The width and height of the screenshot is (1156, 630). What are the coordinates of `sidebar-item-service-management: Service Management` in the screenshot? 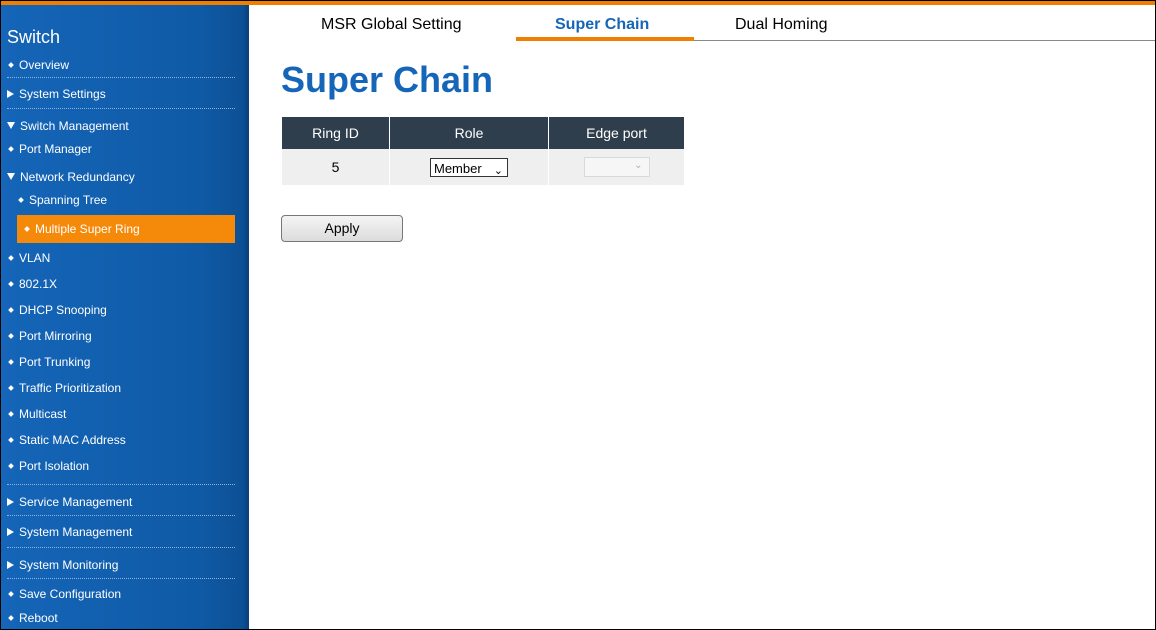 It's located at (69, 502).